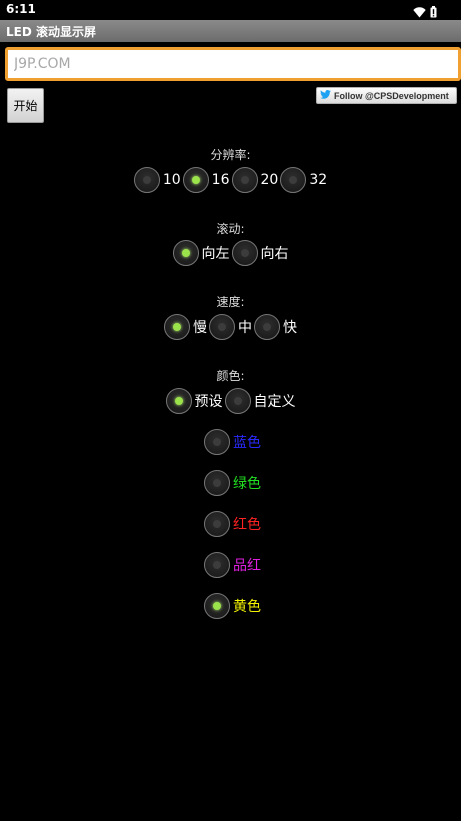 Image resolution: width=461 pixels, height=821 pixels. I want to click on resolution-option-10: 10, so click(157, 180).